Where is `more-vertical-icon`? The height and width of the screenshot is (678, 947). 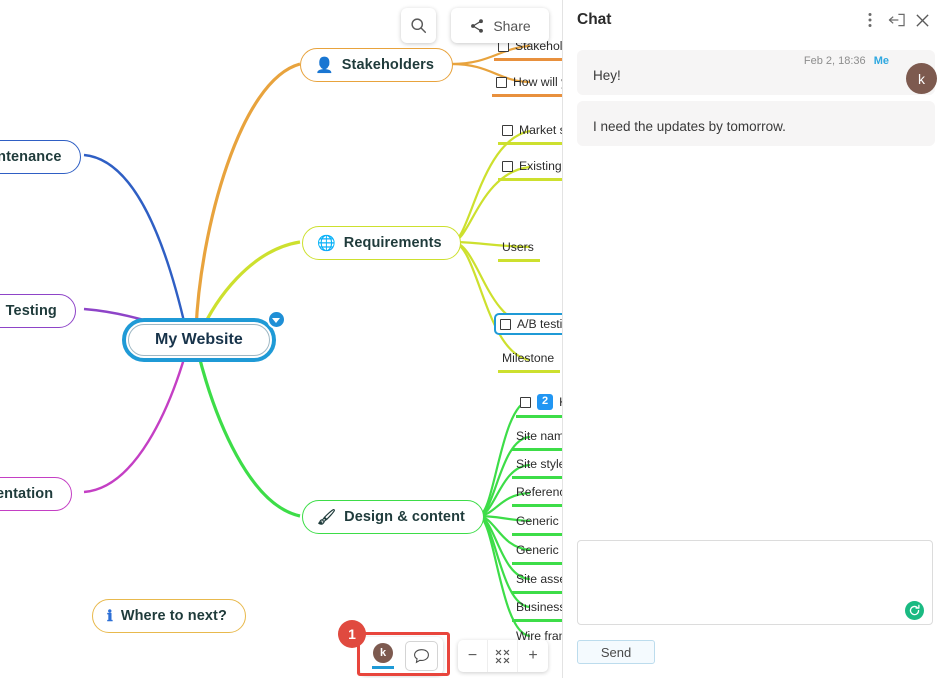 more-vertical-icon is located at coordinates (870, 20).